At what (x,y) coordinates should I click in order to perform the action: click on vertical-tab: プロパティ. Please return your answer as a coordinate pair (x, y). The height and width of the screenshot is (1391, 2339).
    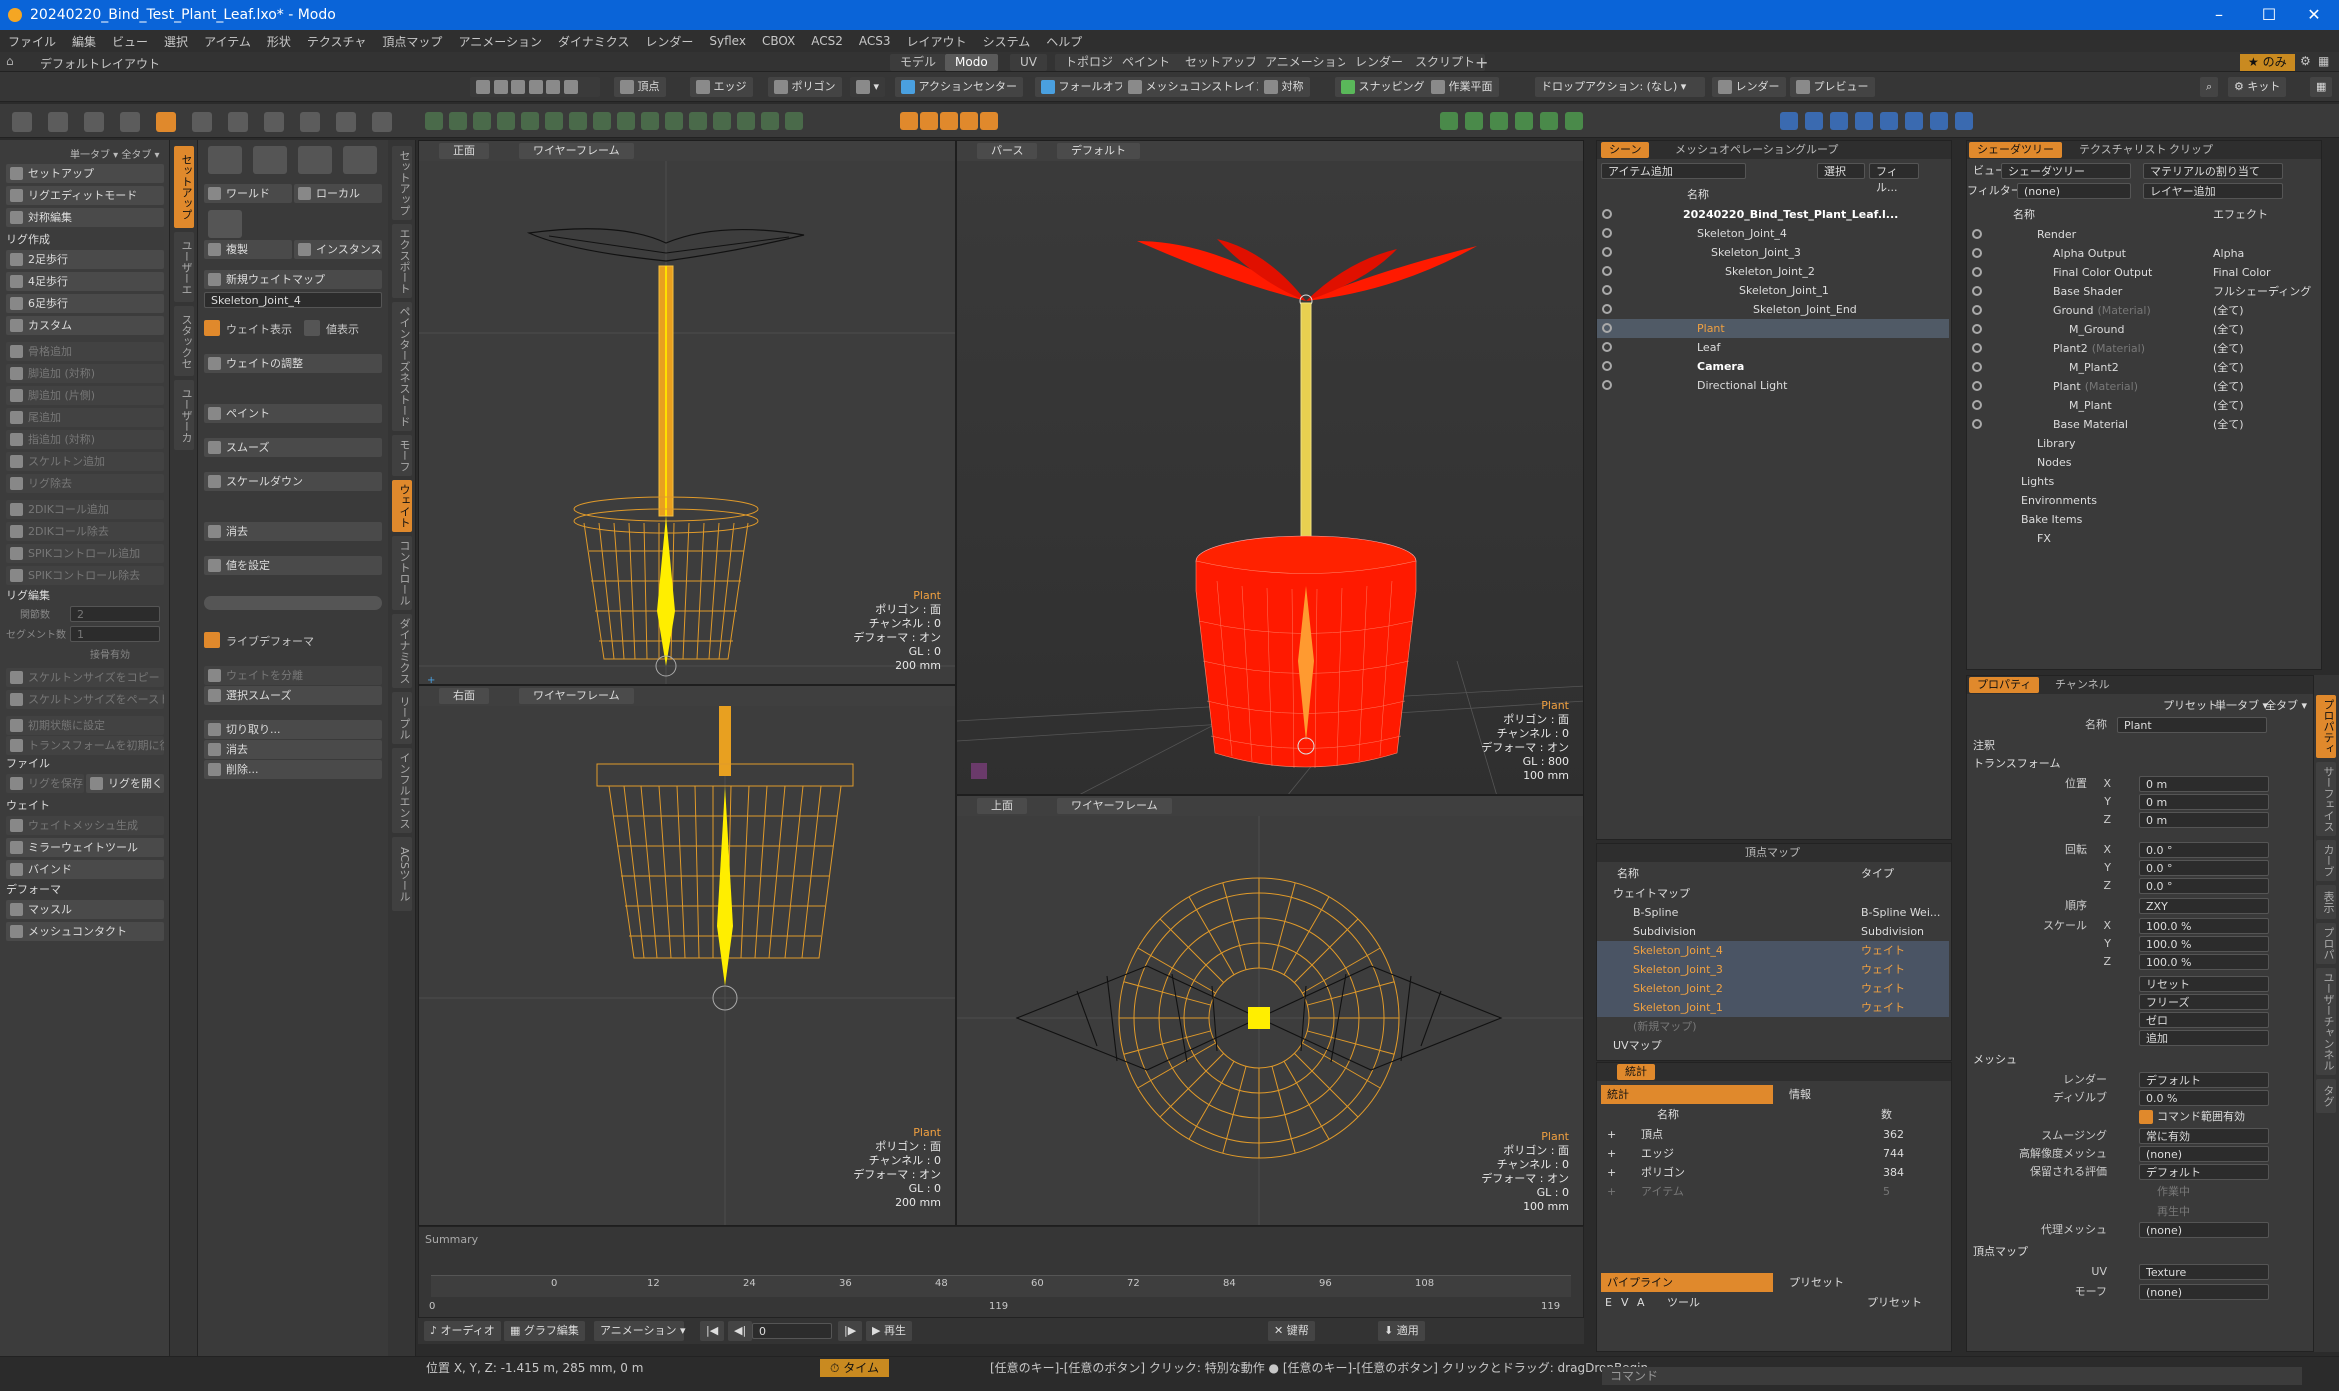
    Looking at the image, I should click on (2326, 726).